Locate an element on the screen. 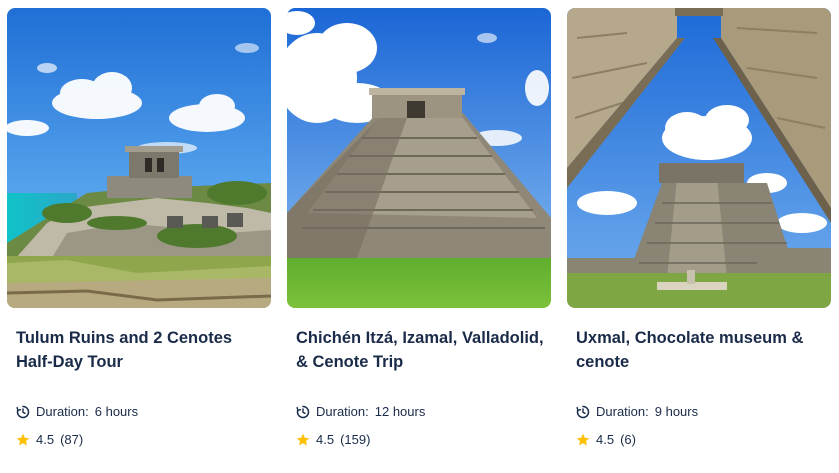 Image resolution: width=839 pixels, height=473 pixels. review-count: (159) is located at coordinates (355, 439).